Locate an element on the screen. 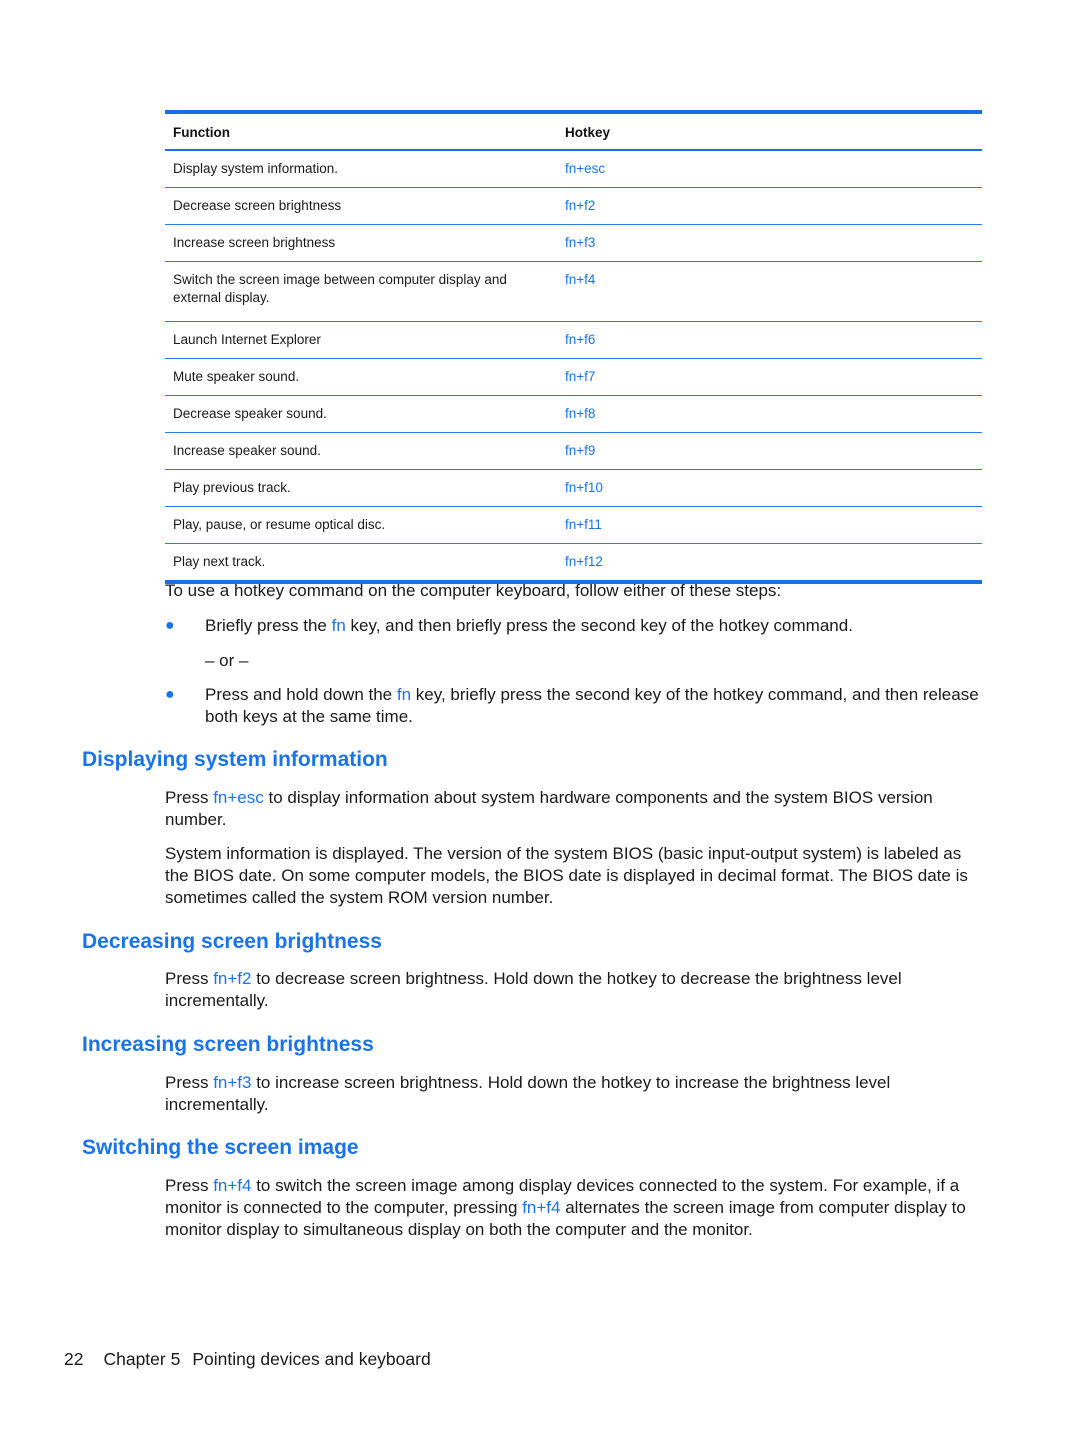 This screenshot has height=1437, width=1080. hotkey-link: fn+f3 is located at coordinates (232, 1082).